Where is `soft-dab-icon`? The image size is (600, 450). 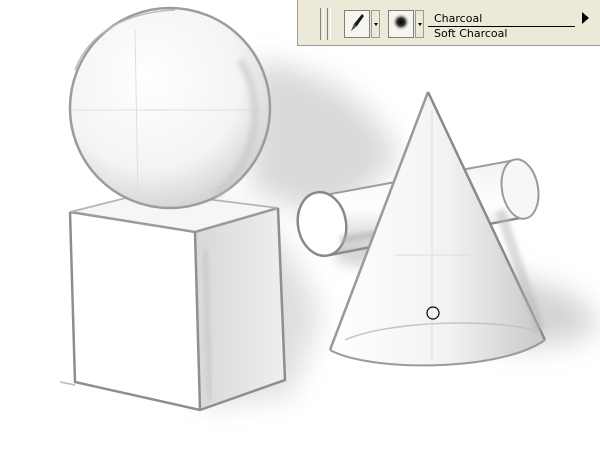 soft-dab-icon is located at coordinates (401, 24).